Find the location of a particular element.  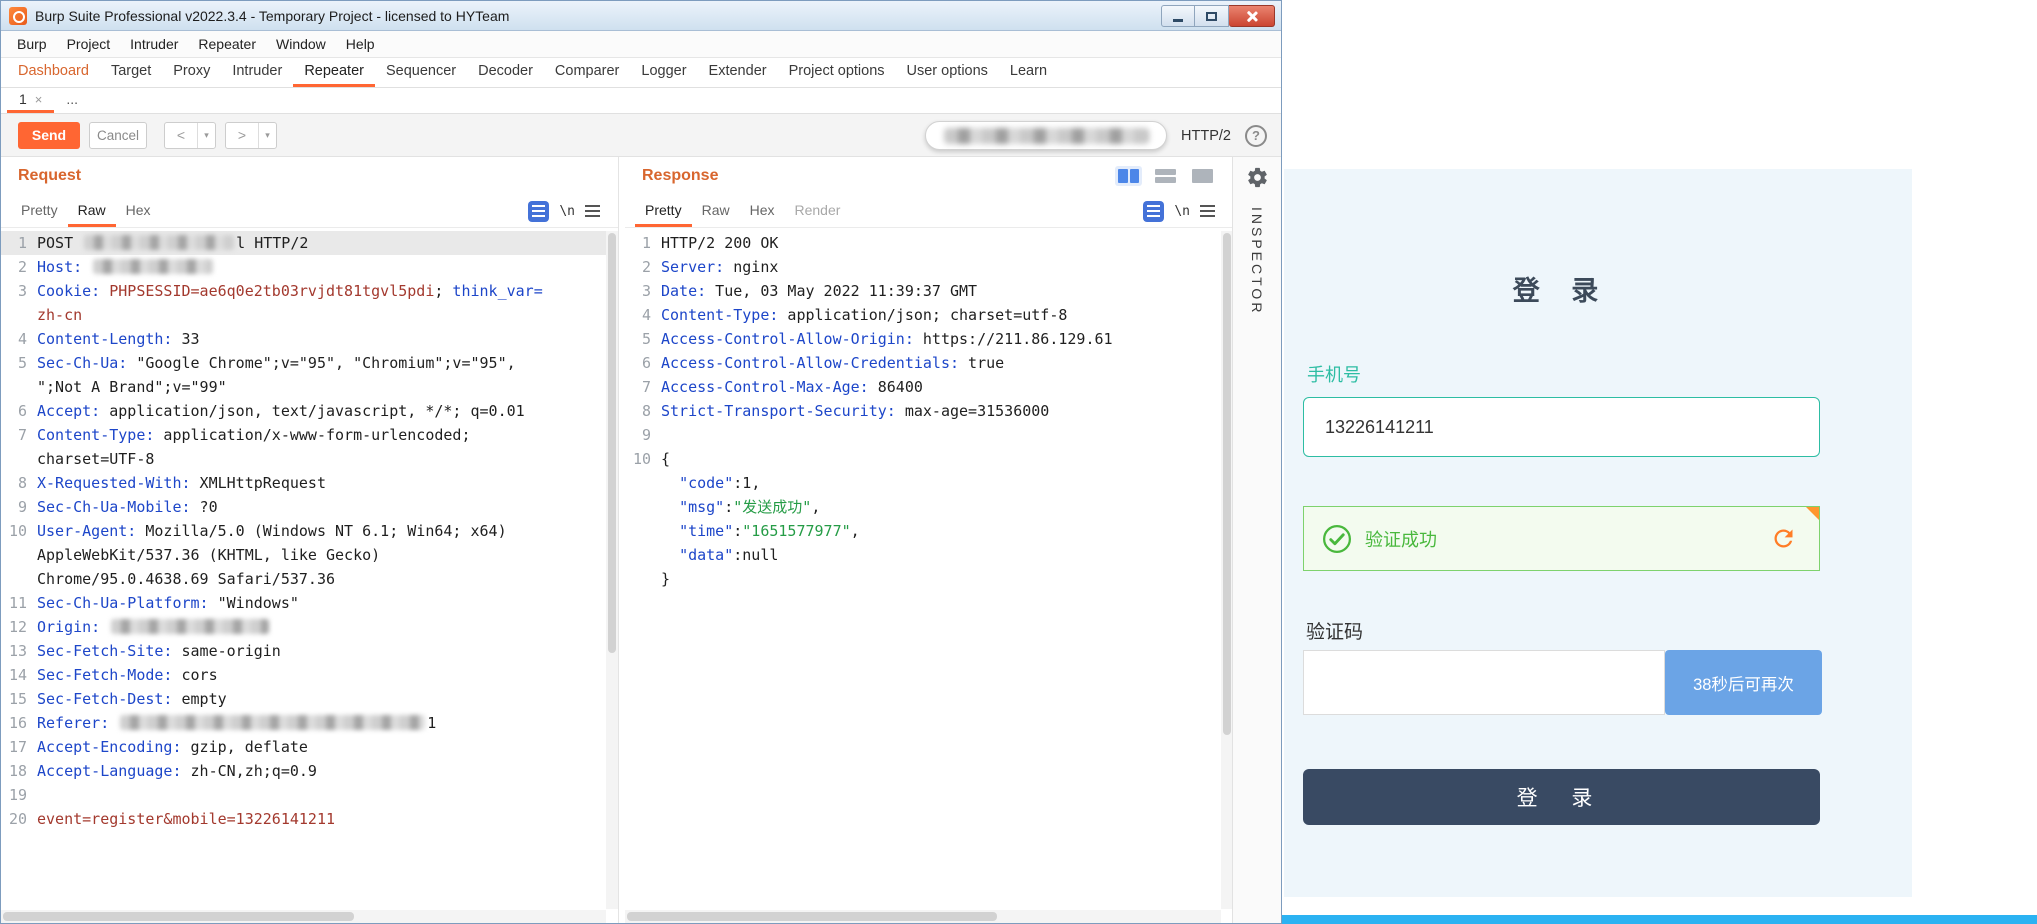

line-number: 20 is located at coordinates (17, 819).